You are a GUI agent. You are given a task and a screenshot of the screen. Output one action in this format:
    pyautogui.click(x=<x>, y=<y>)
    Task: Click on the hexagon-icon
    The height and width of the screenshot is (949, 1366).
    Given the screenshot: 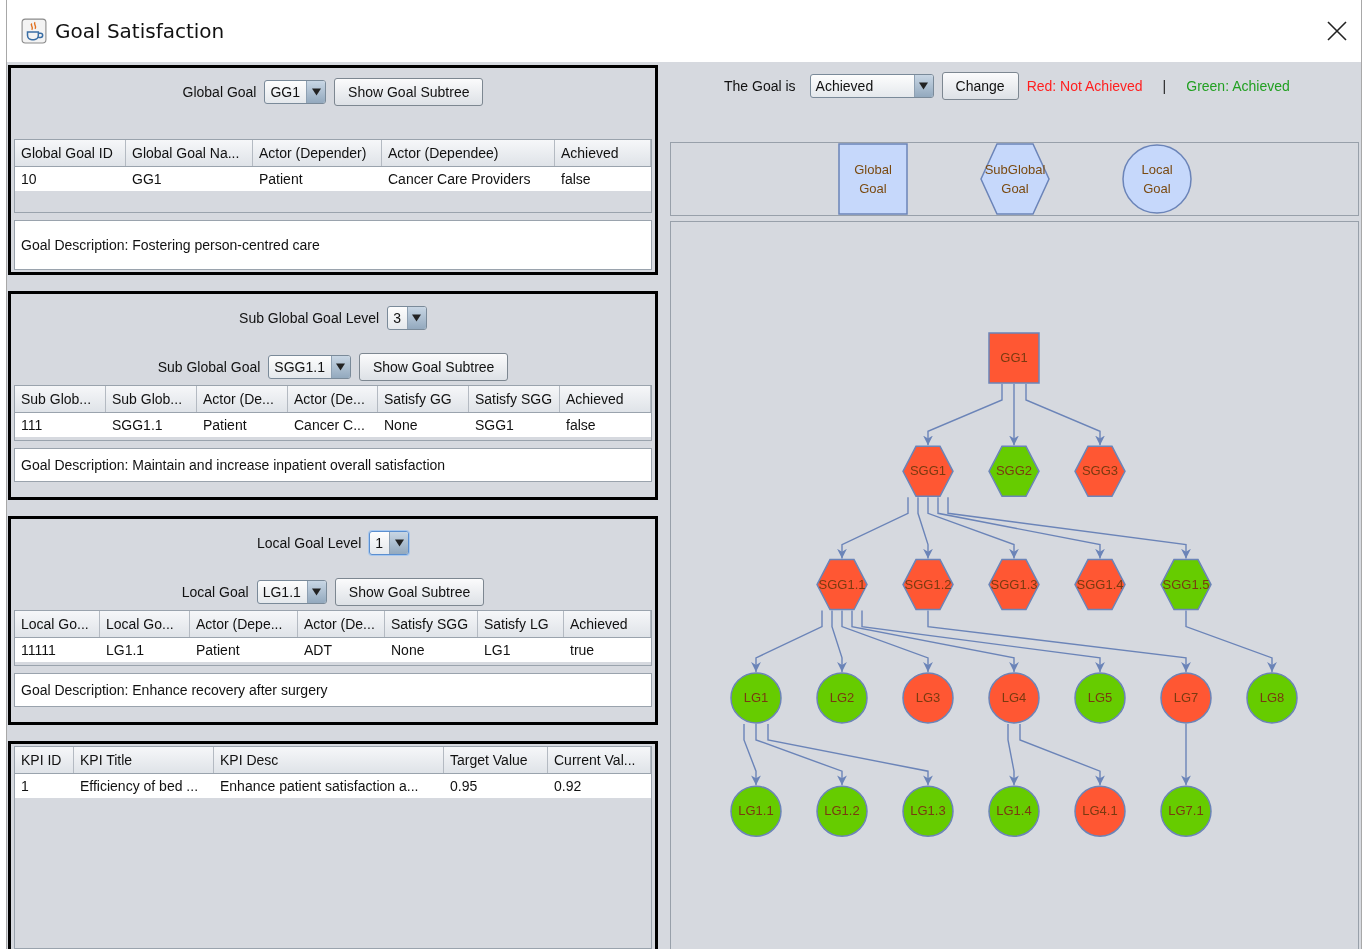 What is the action you would take?
    pyautogui.click(x=1015, y=179)
    